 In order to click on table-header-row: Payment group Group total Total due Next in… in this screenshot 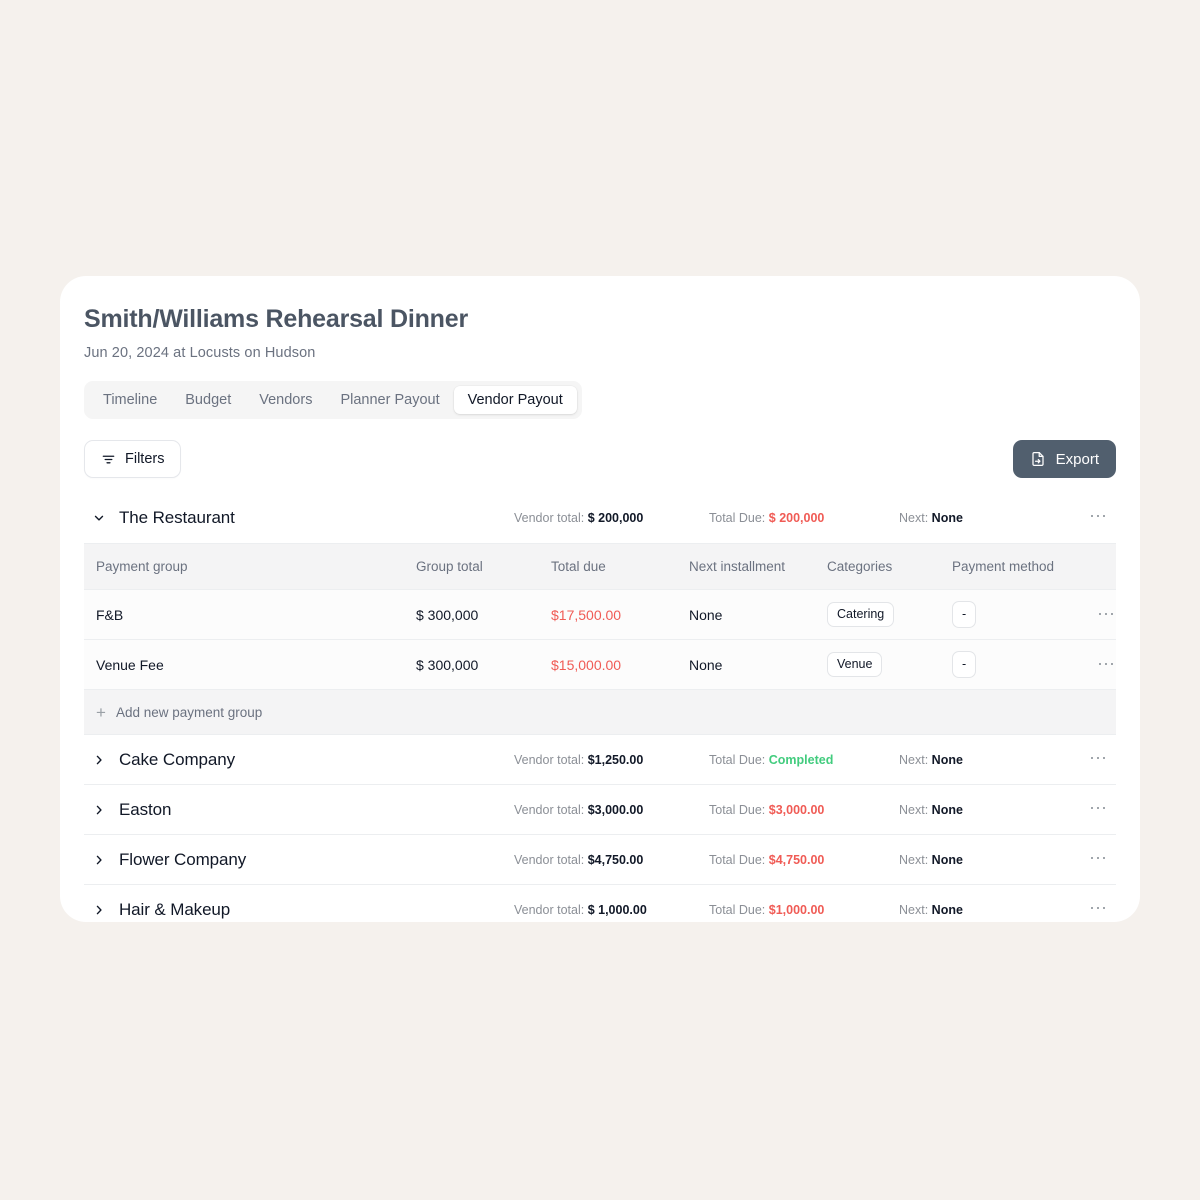, I will do `click(600, 566)`.